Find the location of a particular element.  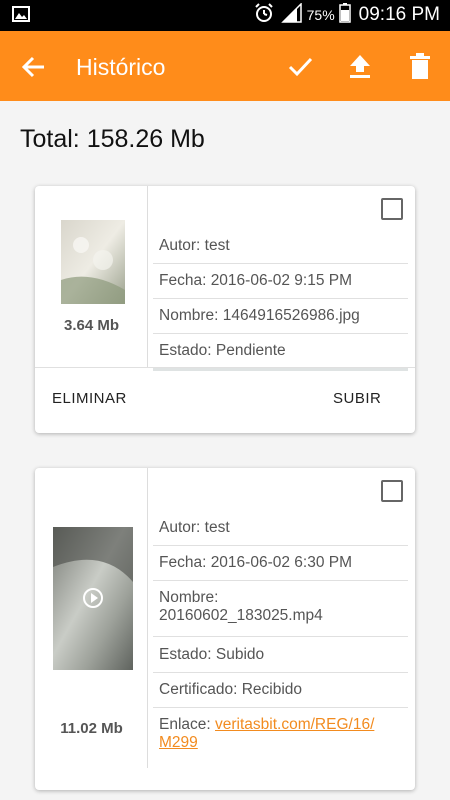

alarm-icon is located at coordinates (264, 15).